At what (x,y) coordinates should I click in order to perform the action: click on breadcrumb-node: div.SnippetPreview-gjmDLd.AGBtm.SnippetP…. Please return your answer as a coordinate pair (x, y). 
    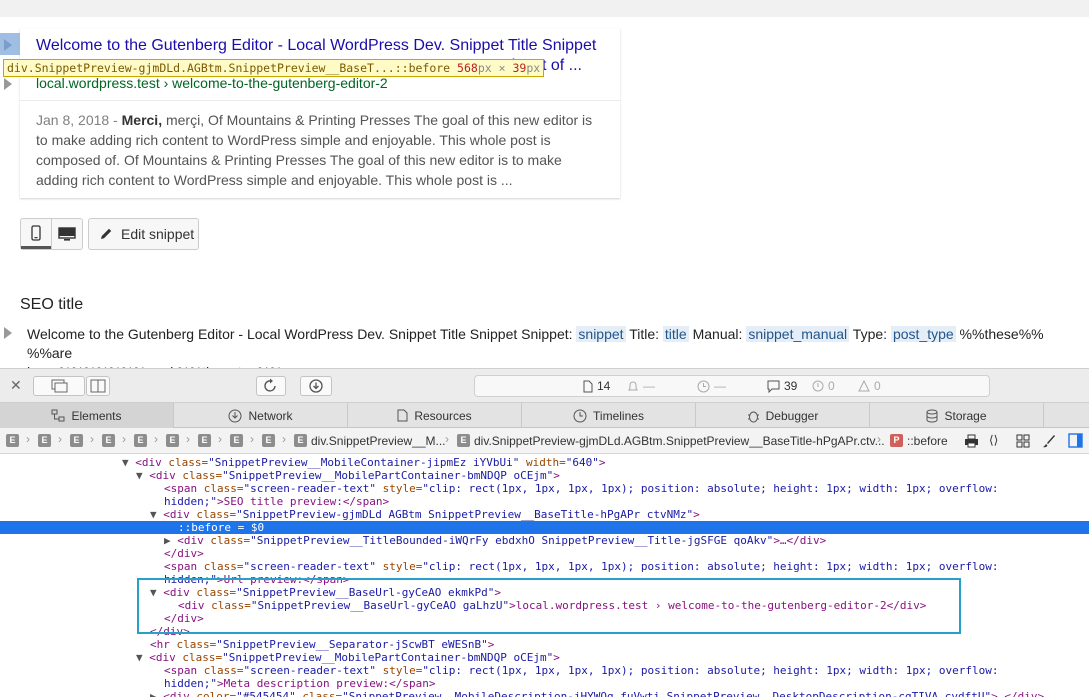
    Looking at the image, I should click on (679, 441).